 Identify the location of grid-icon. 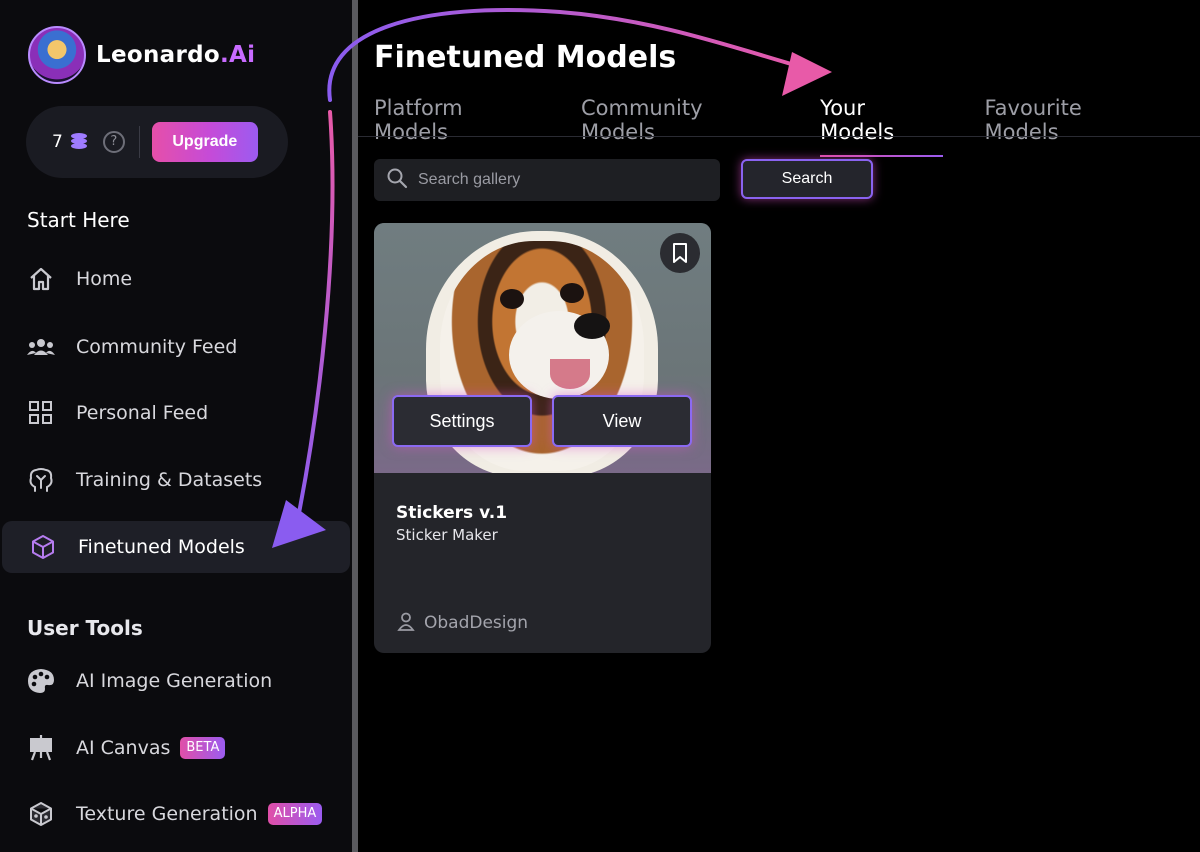
(41, 413).